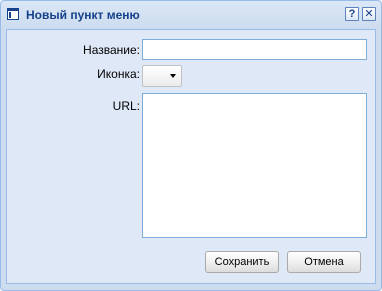 The width and height of the screenshot is (382, 291). I want to click on url-label: URL:, so click(126, 106).